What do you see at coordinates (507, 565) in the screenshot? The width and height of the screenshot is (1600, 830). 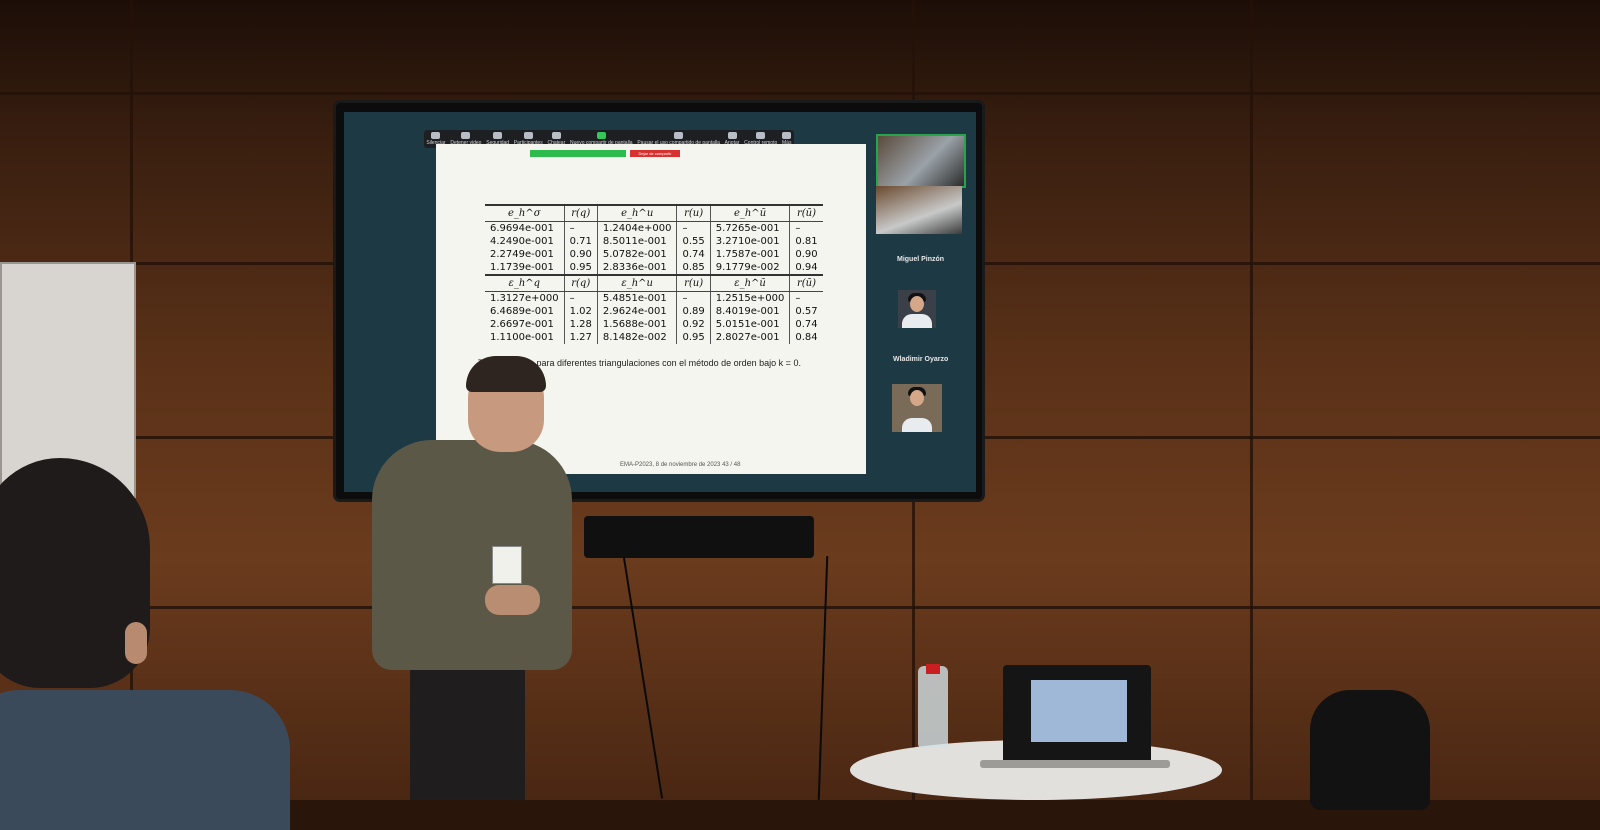 I see `name-badge` at bounding box center [507, 565].